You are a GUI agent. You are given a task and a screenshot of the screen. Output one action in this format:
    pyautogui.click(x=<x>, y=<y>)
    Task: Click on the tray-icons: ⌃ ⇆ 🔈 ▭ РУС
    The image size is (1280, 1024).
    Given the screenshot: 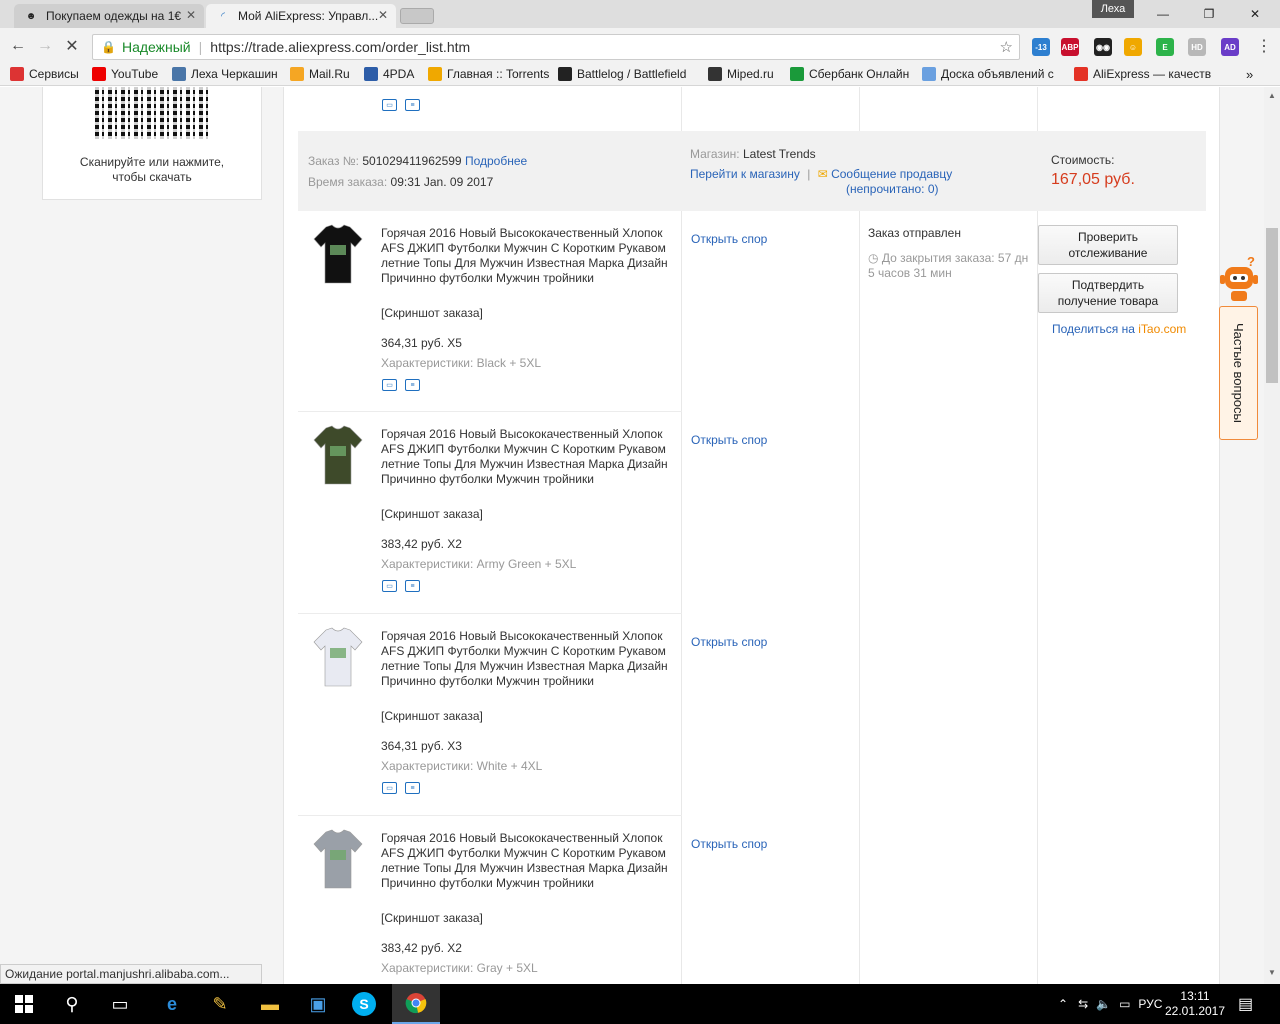 What is the action you would take?
    pyautogui.click(x=1115, y=1004)
    